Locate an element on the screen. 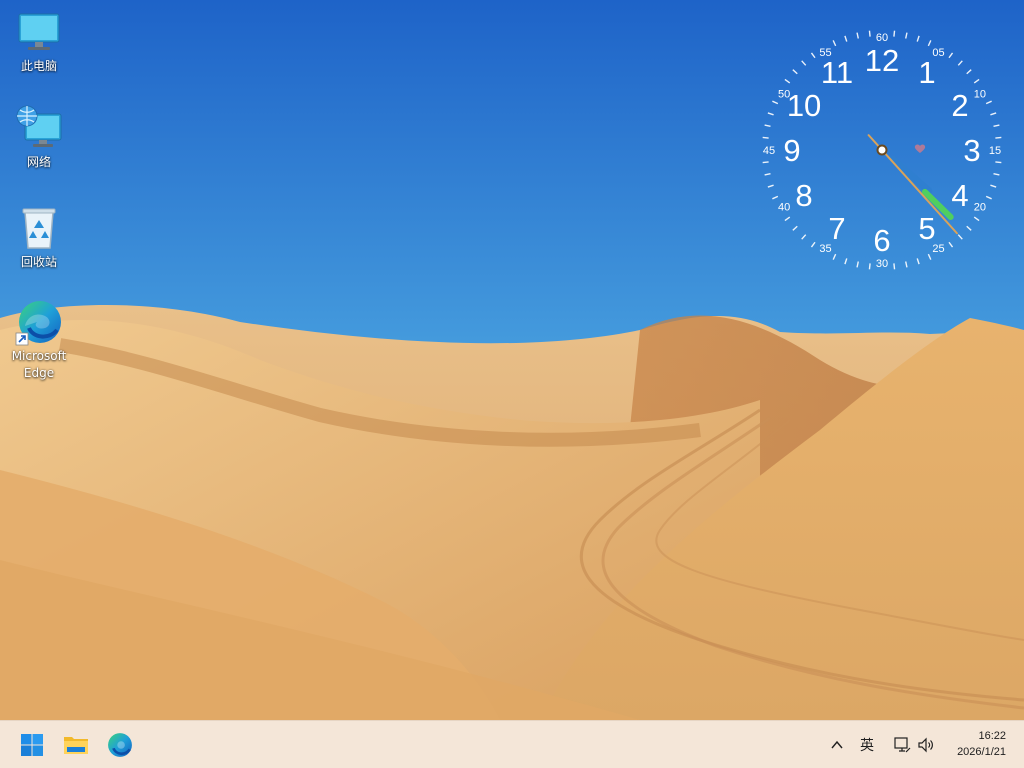 This screenshot has height=768, width=1024. tray-volume-button is located at coordinates (926, 745).